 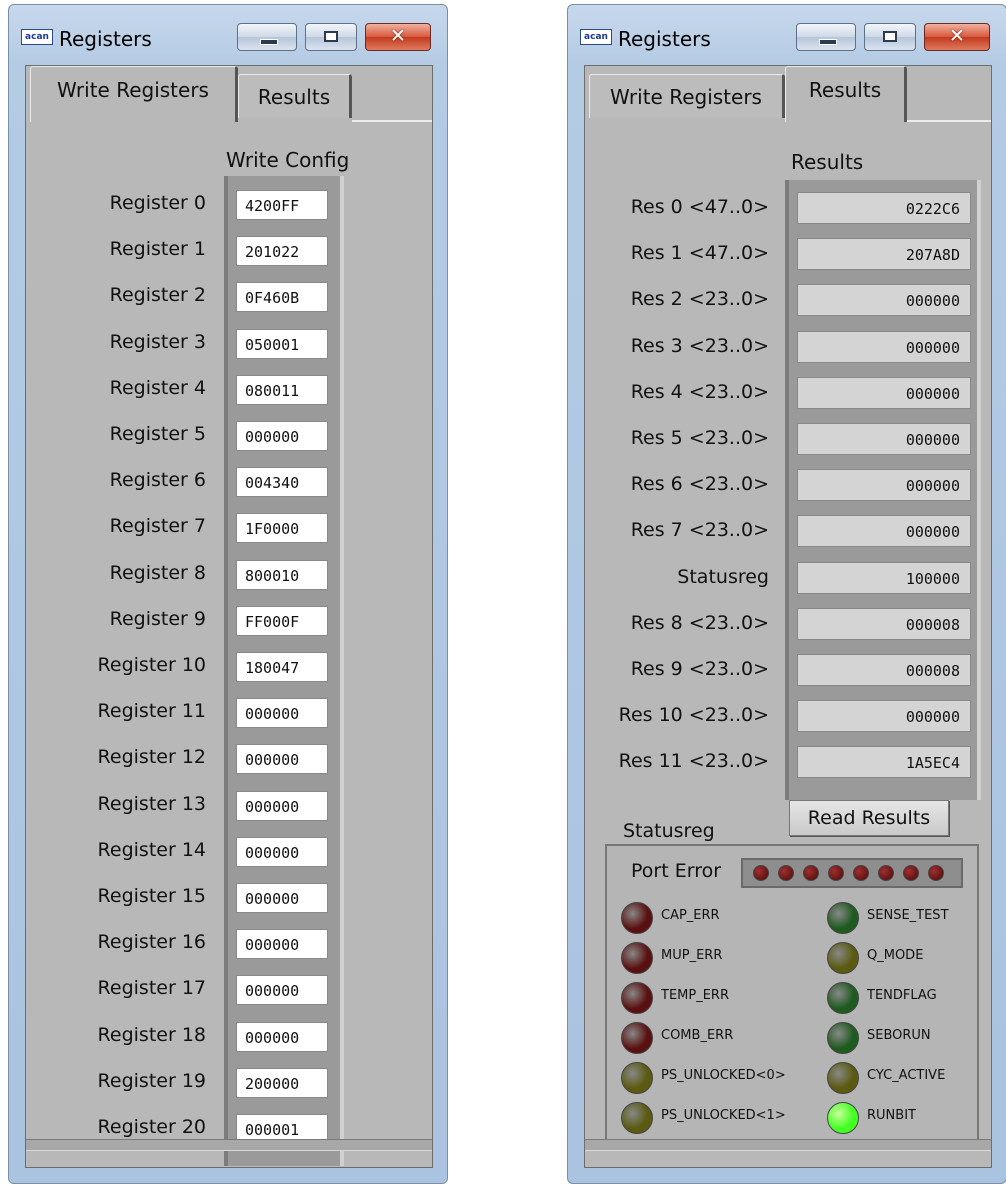 I want to click on status-flag-label: COMB_ERR, so click(x=697, y=1035).